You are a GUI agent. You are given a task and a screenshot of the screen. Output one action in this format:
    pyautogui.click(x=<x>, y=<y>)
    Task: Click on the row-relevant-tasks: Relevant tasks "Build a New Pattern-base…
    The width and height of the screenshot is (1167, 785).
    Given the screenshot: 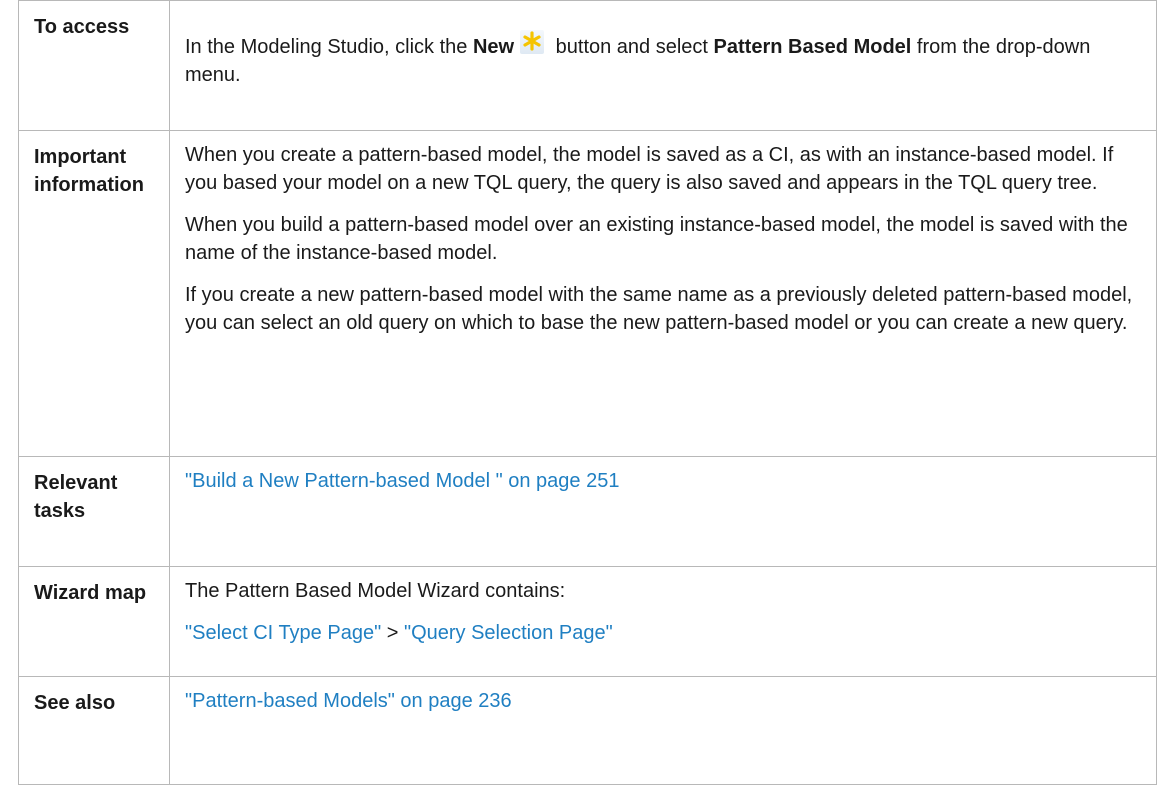 What is the action you would take?
    pyautogui.click(x=587, y=511)
    